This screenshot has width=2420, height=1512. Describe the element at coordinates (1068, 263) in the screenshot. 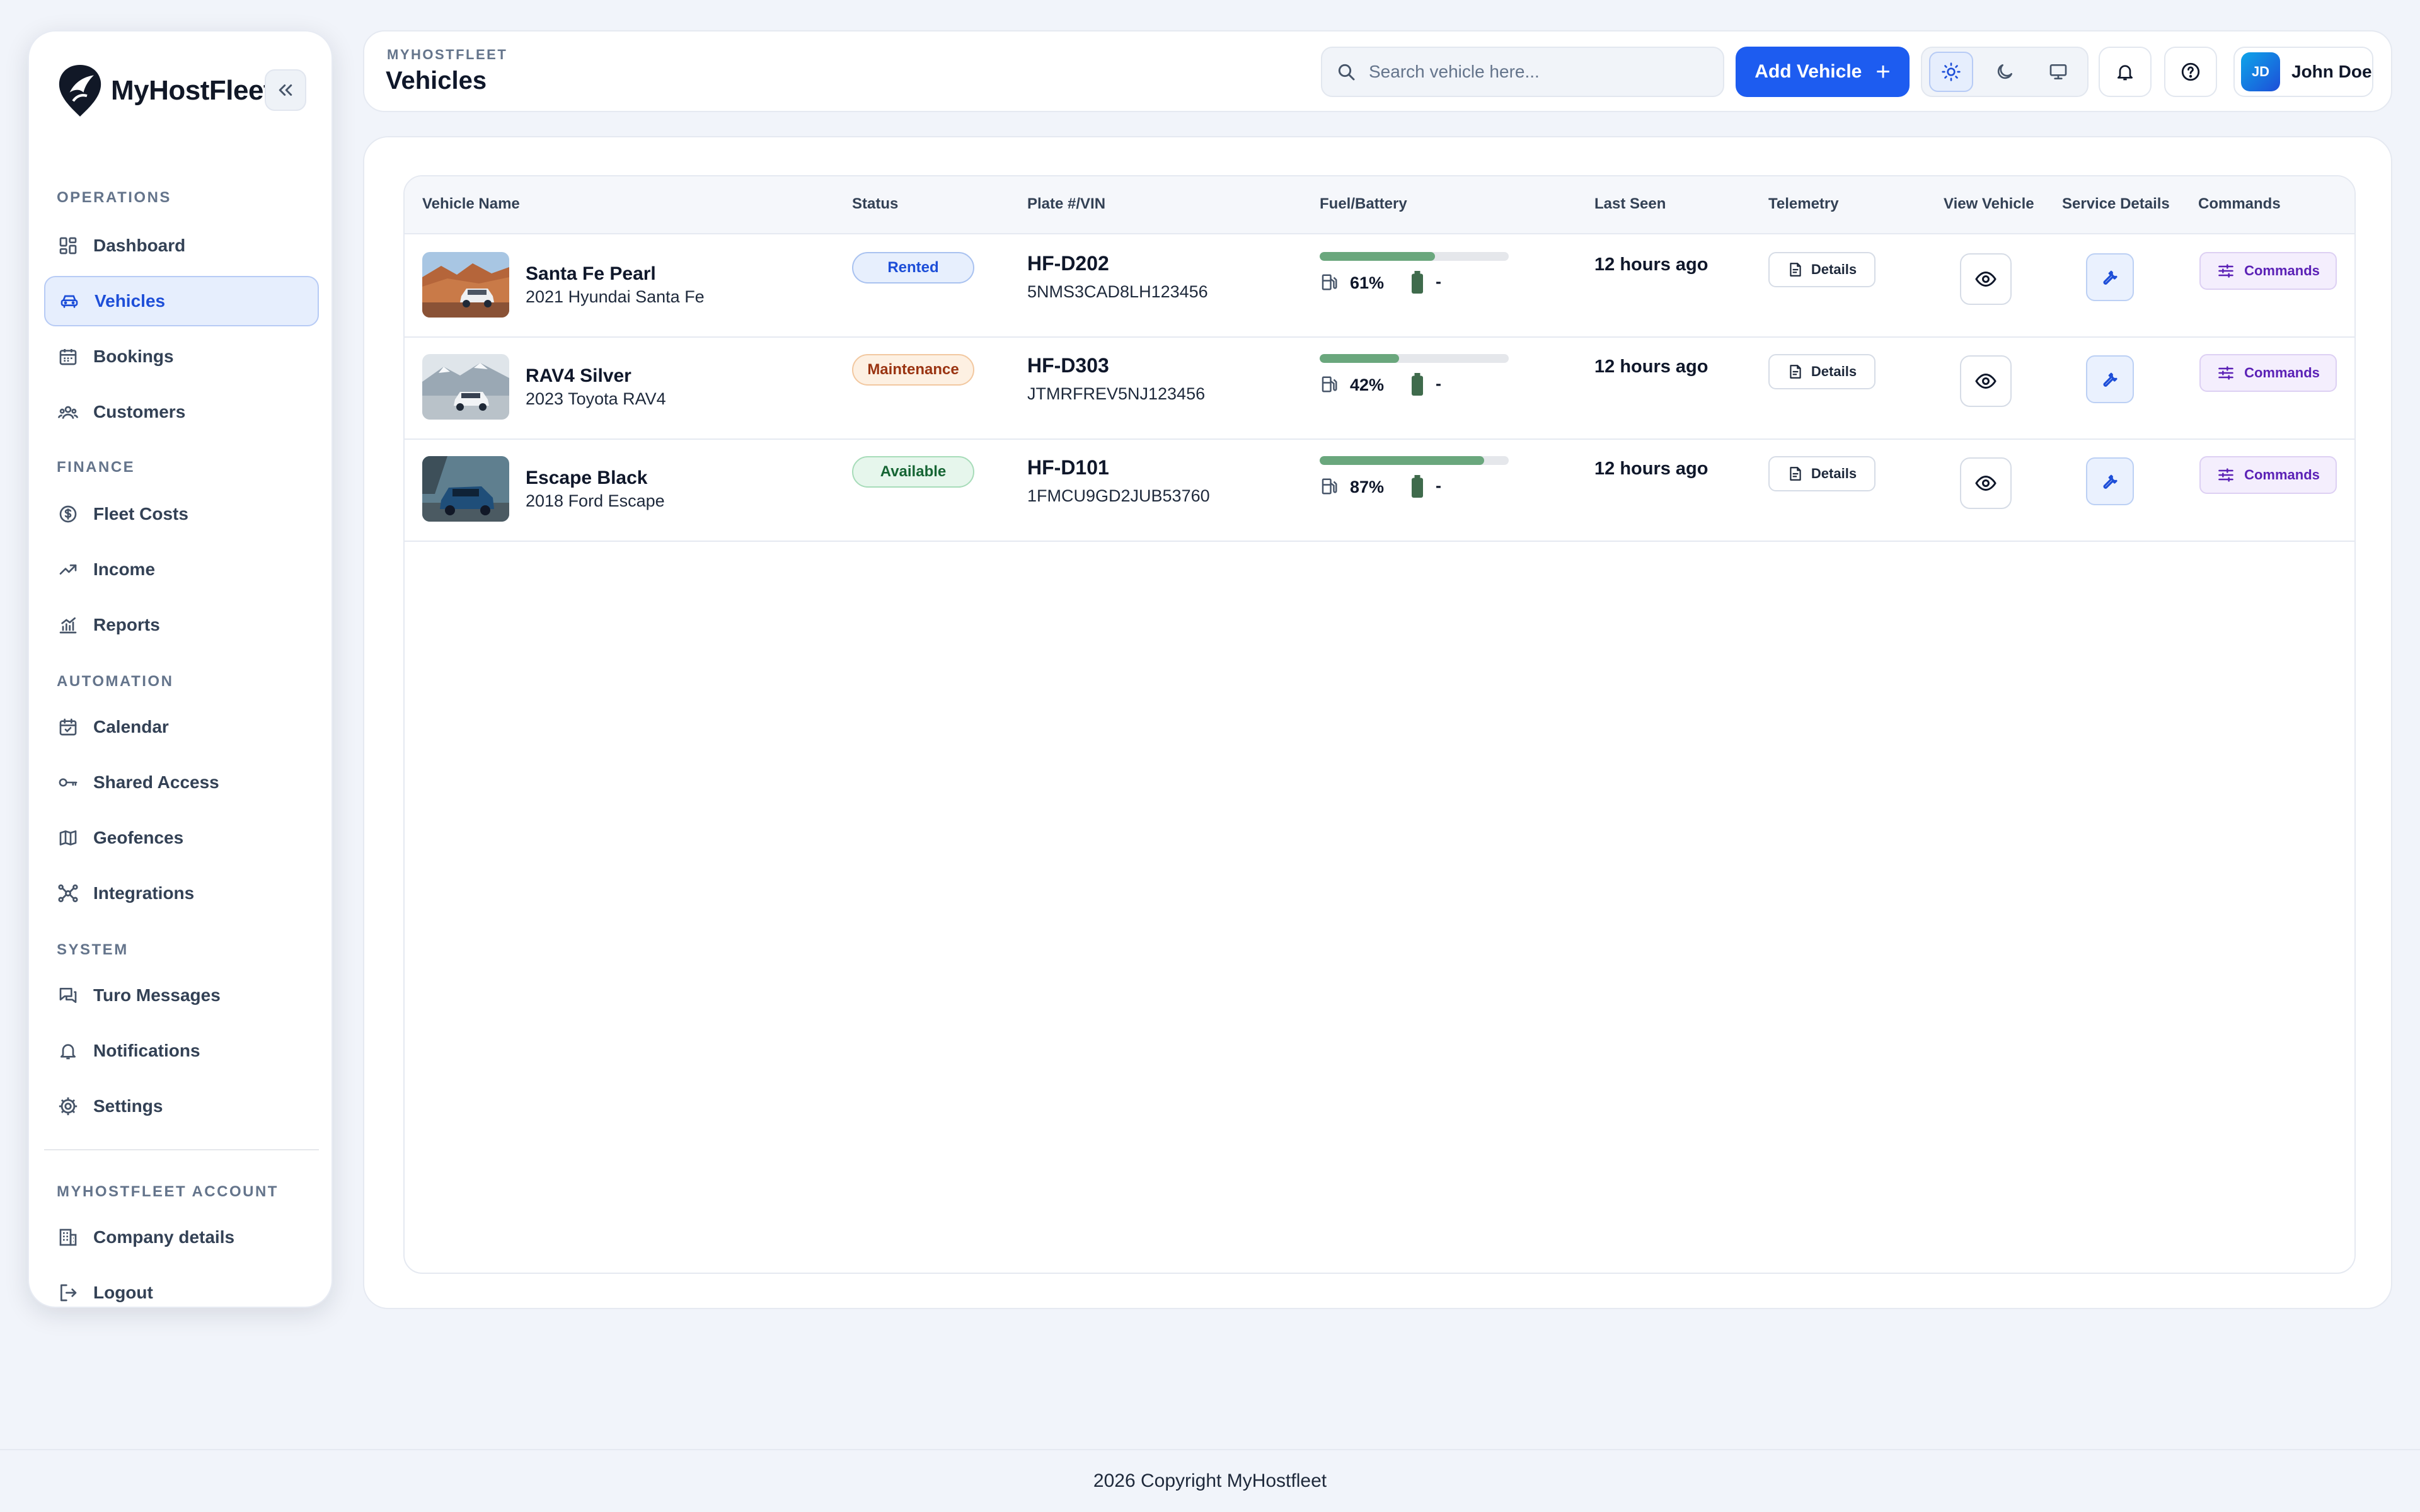

I see `plate-number: HF-D202` at that location.